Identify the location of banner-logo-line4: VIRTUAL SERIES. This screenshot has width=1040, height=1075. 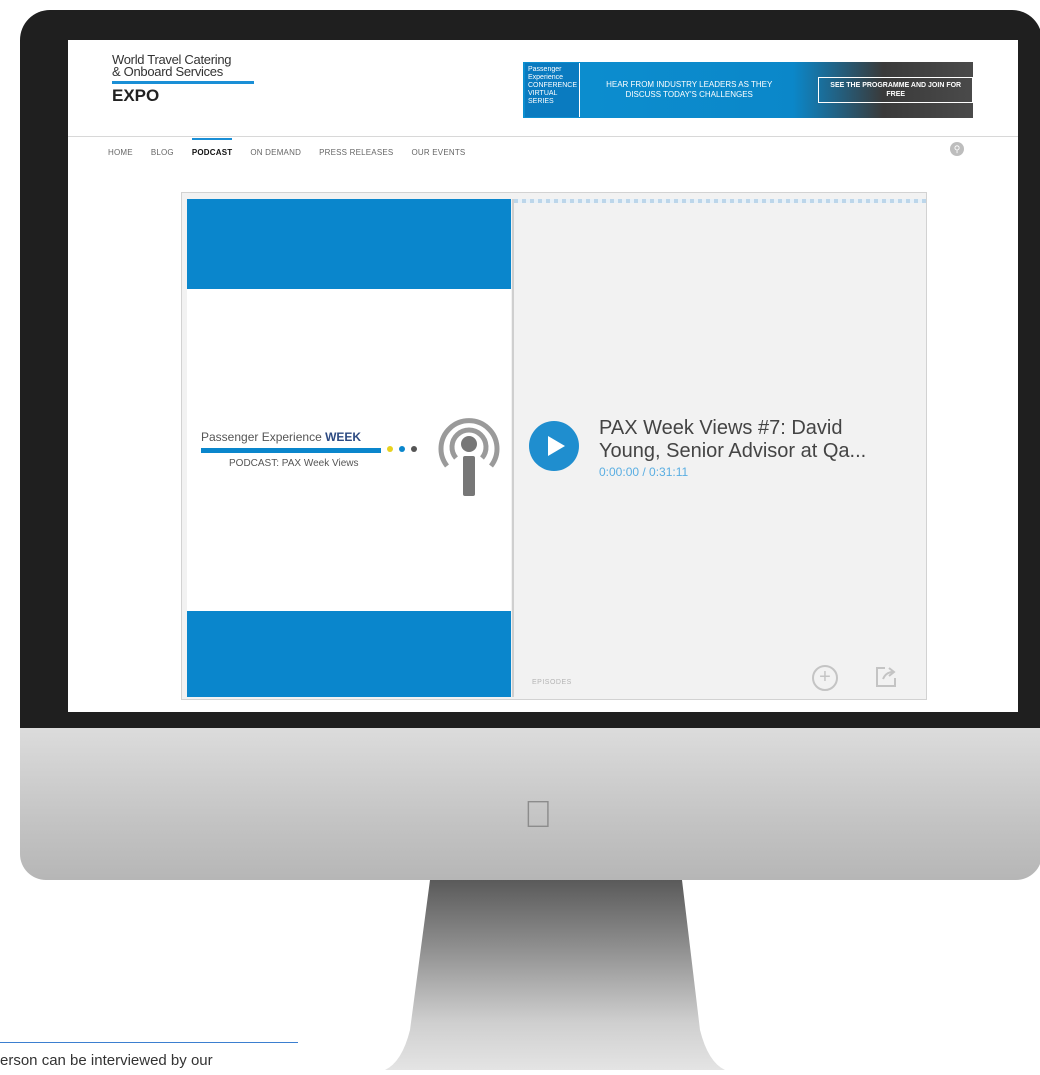
(543, 97).